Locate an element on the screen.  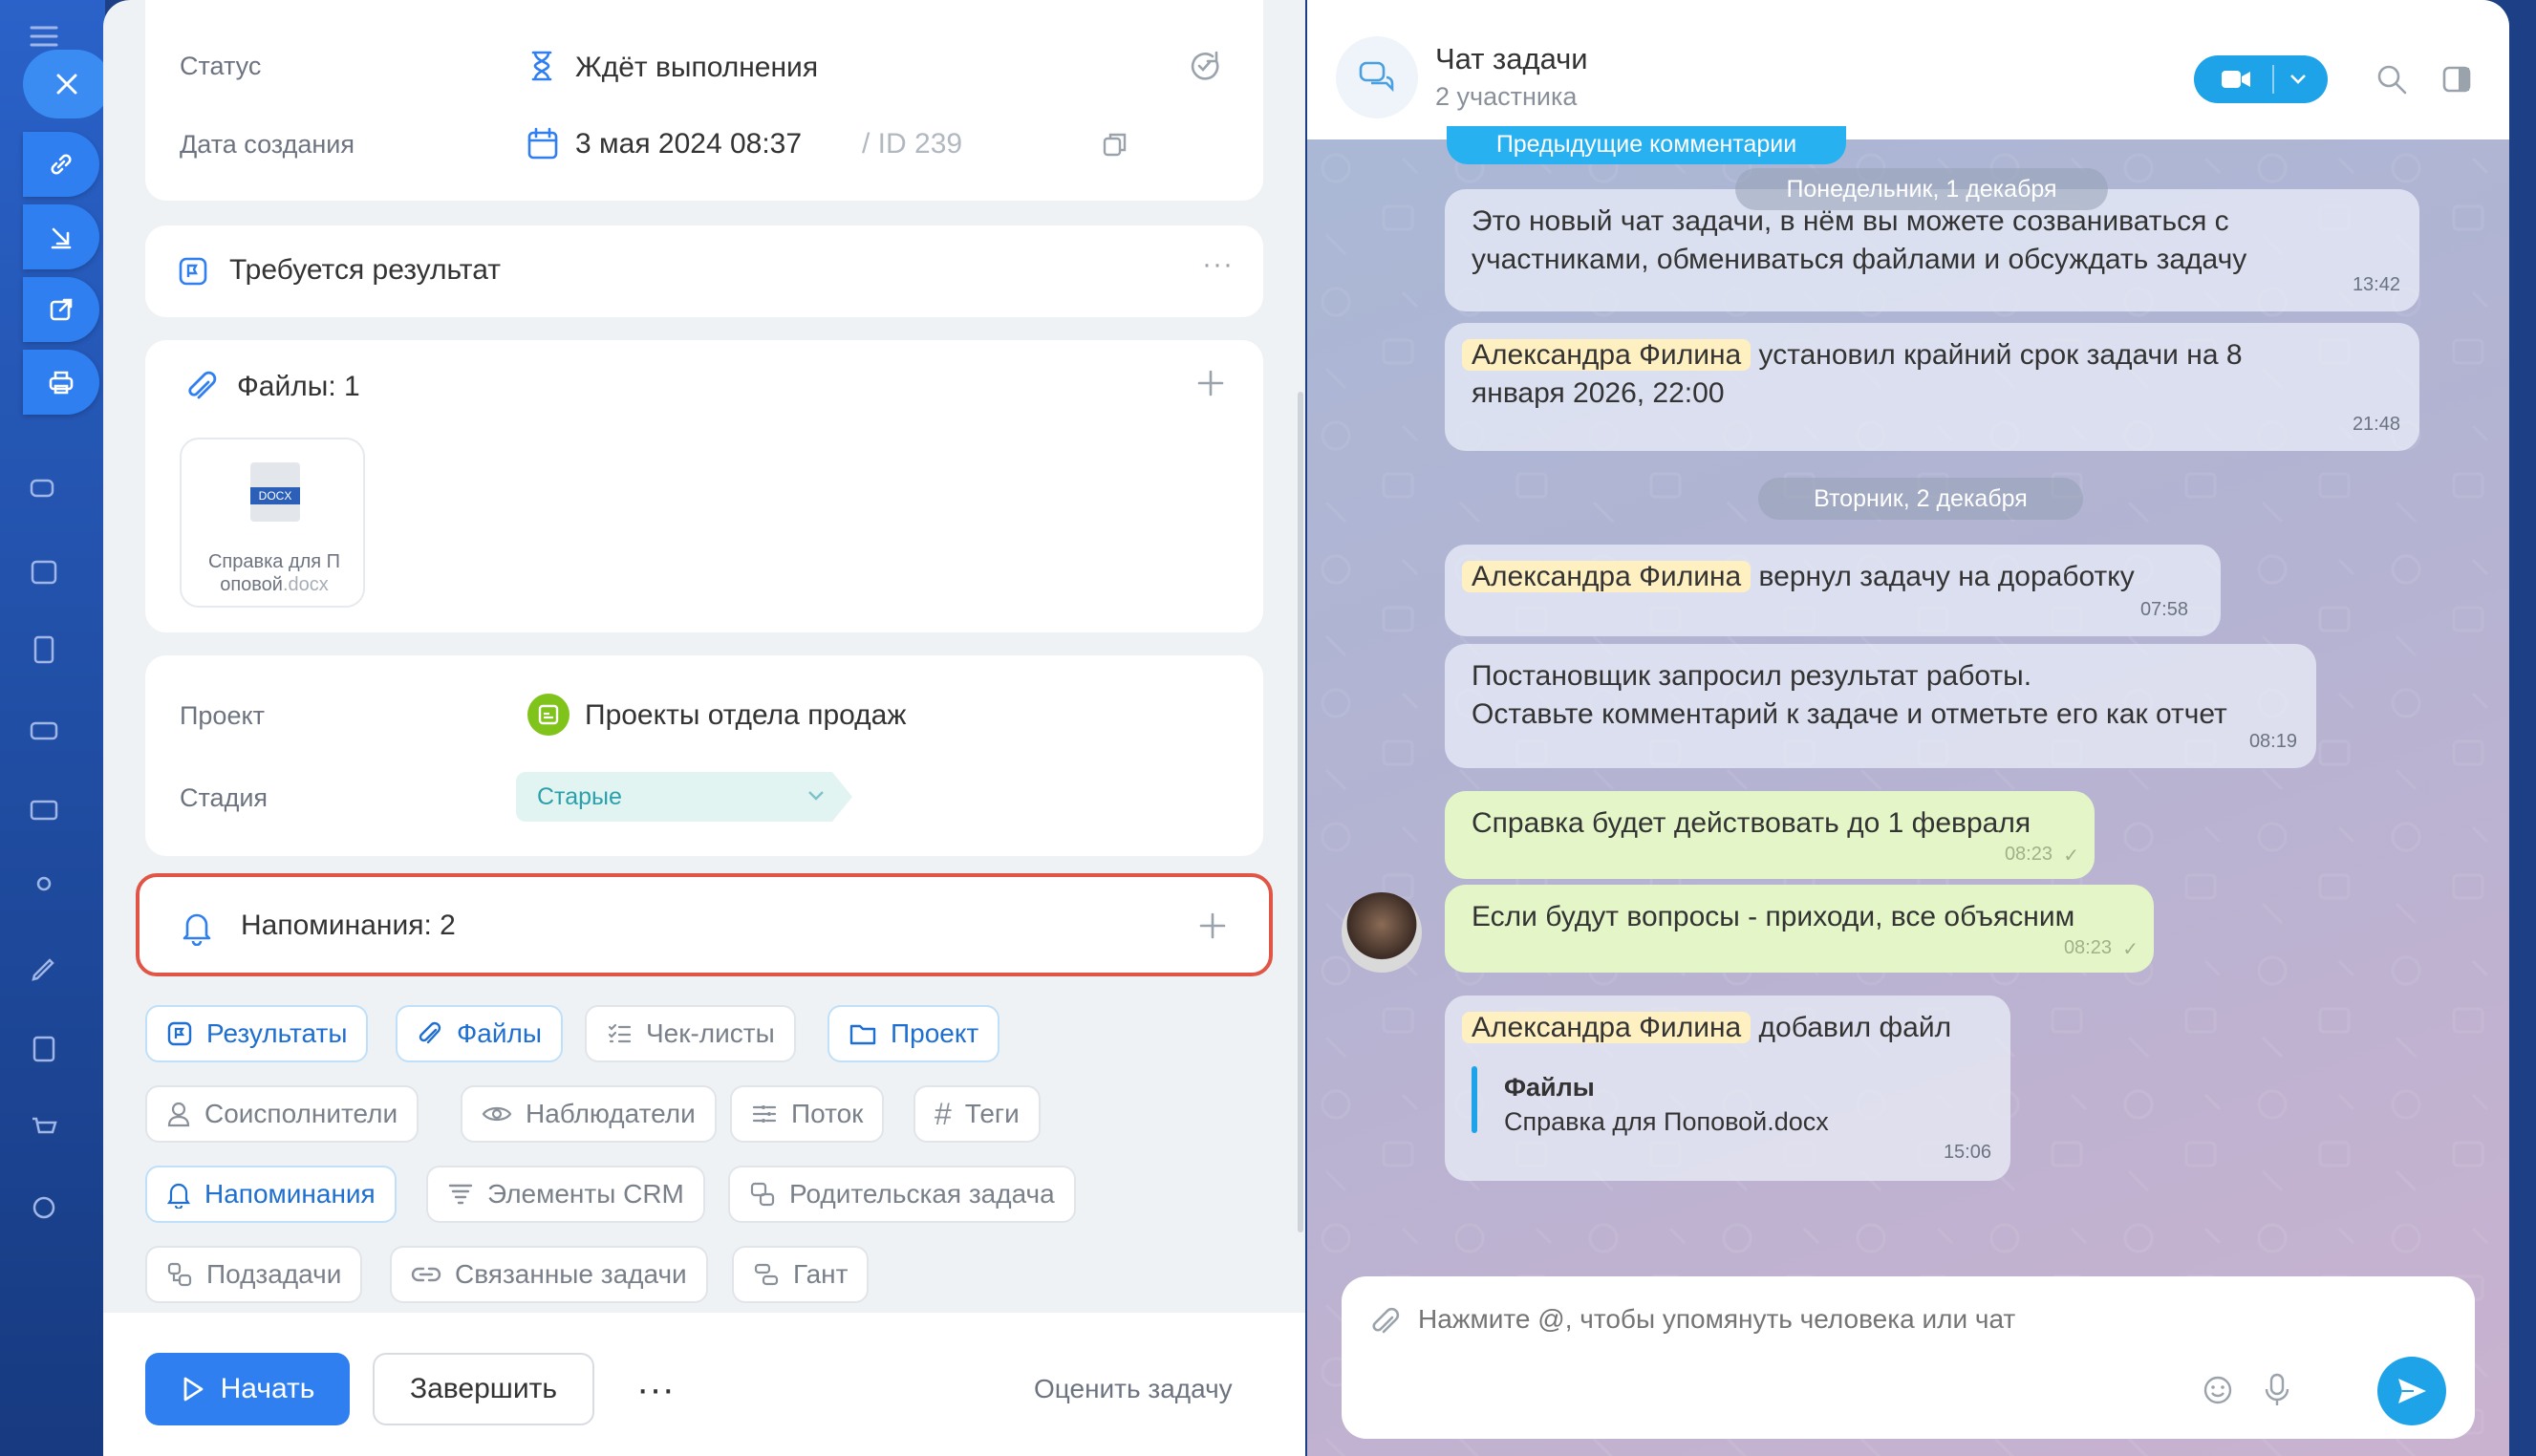
rate-task-link: Оценить задачу is located at coordinates (1133, 1389).